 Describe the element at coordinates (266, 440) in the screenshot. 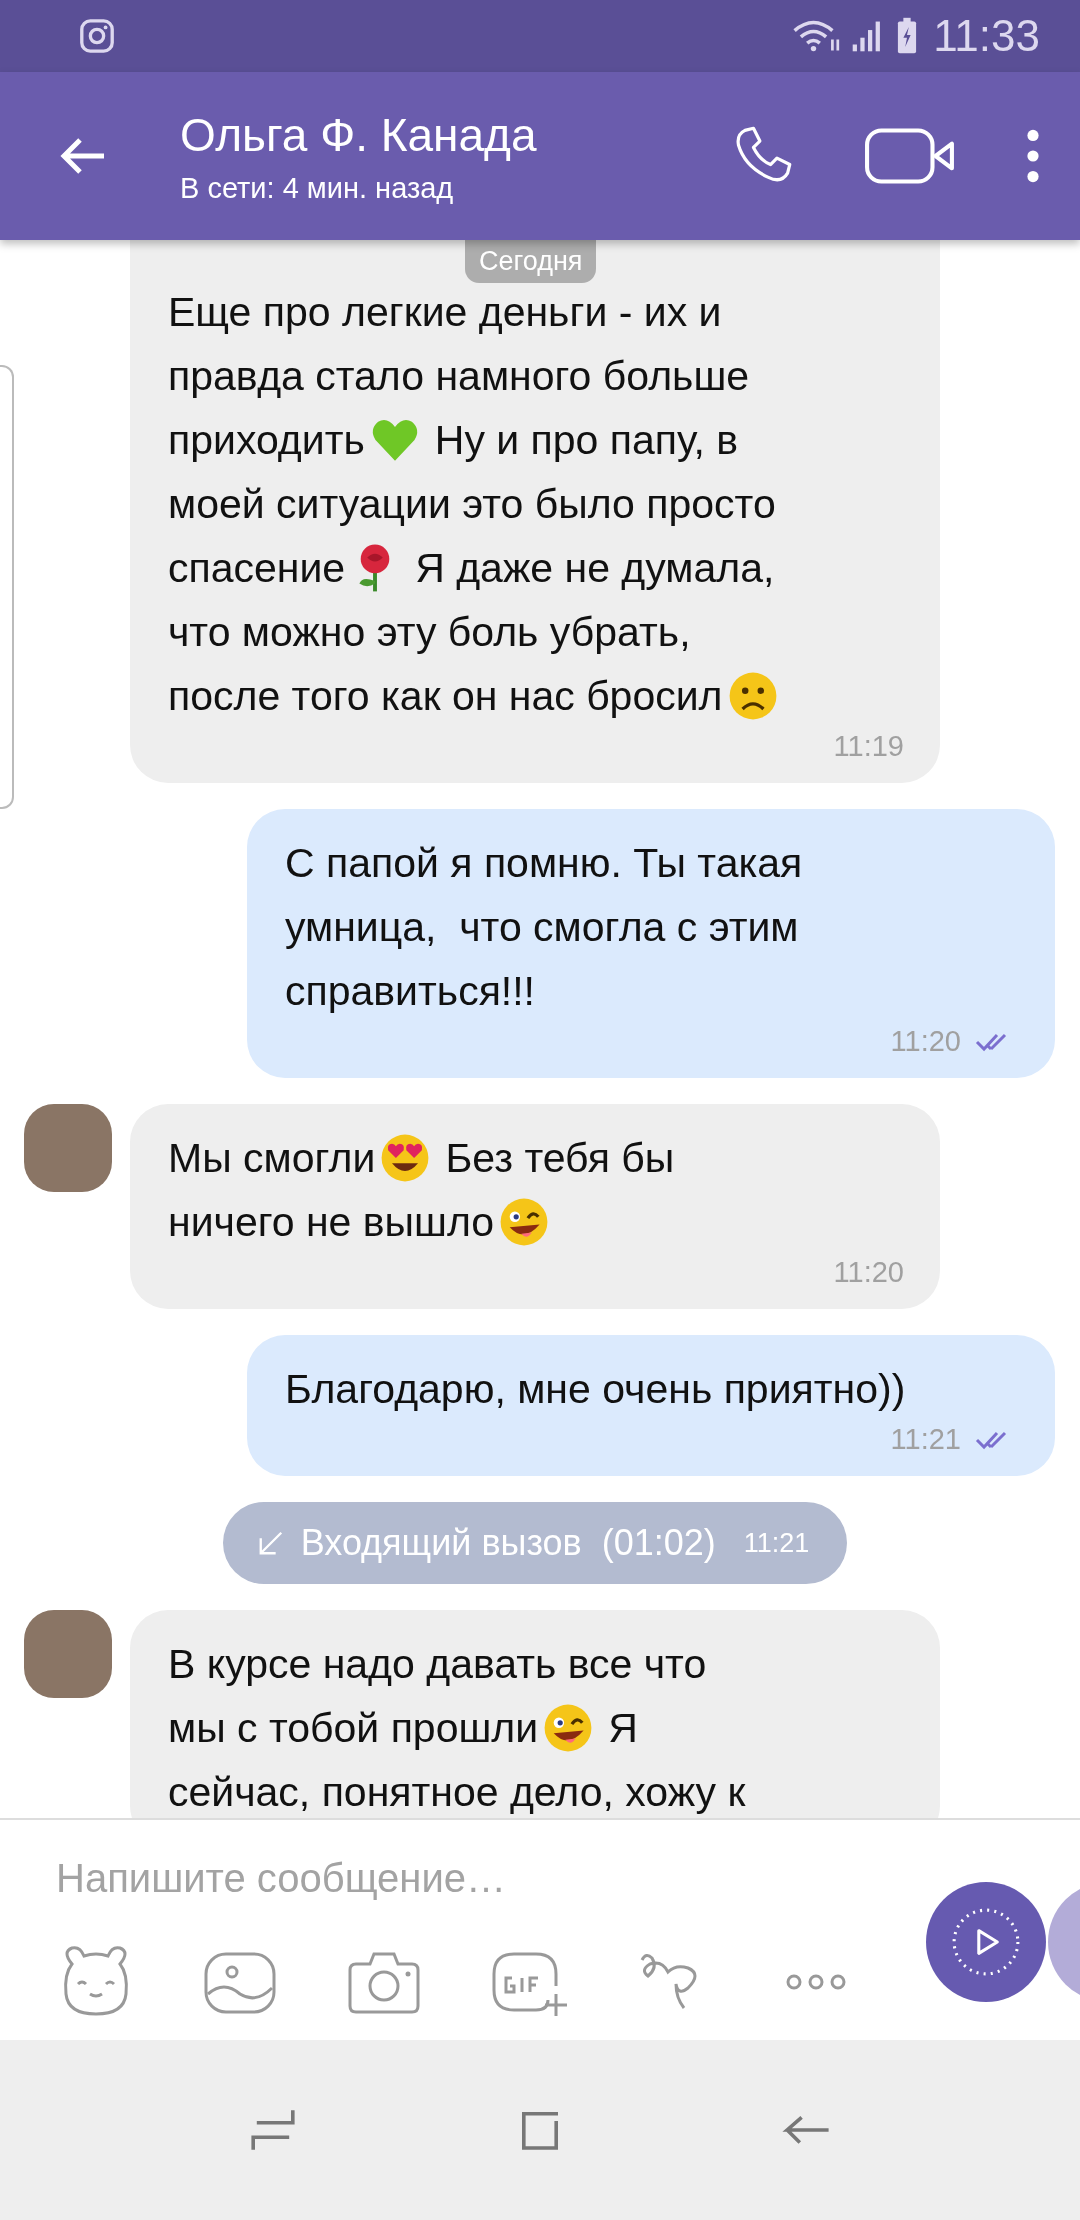

I see `message-text: приходить` at that location.